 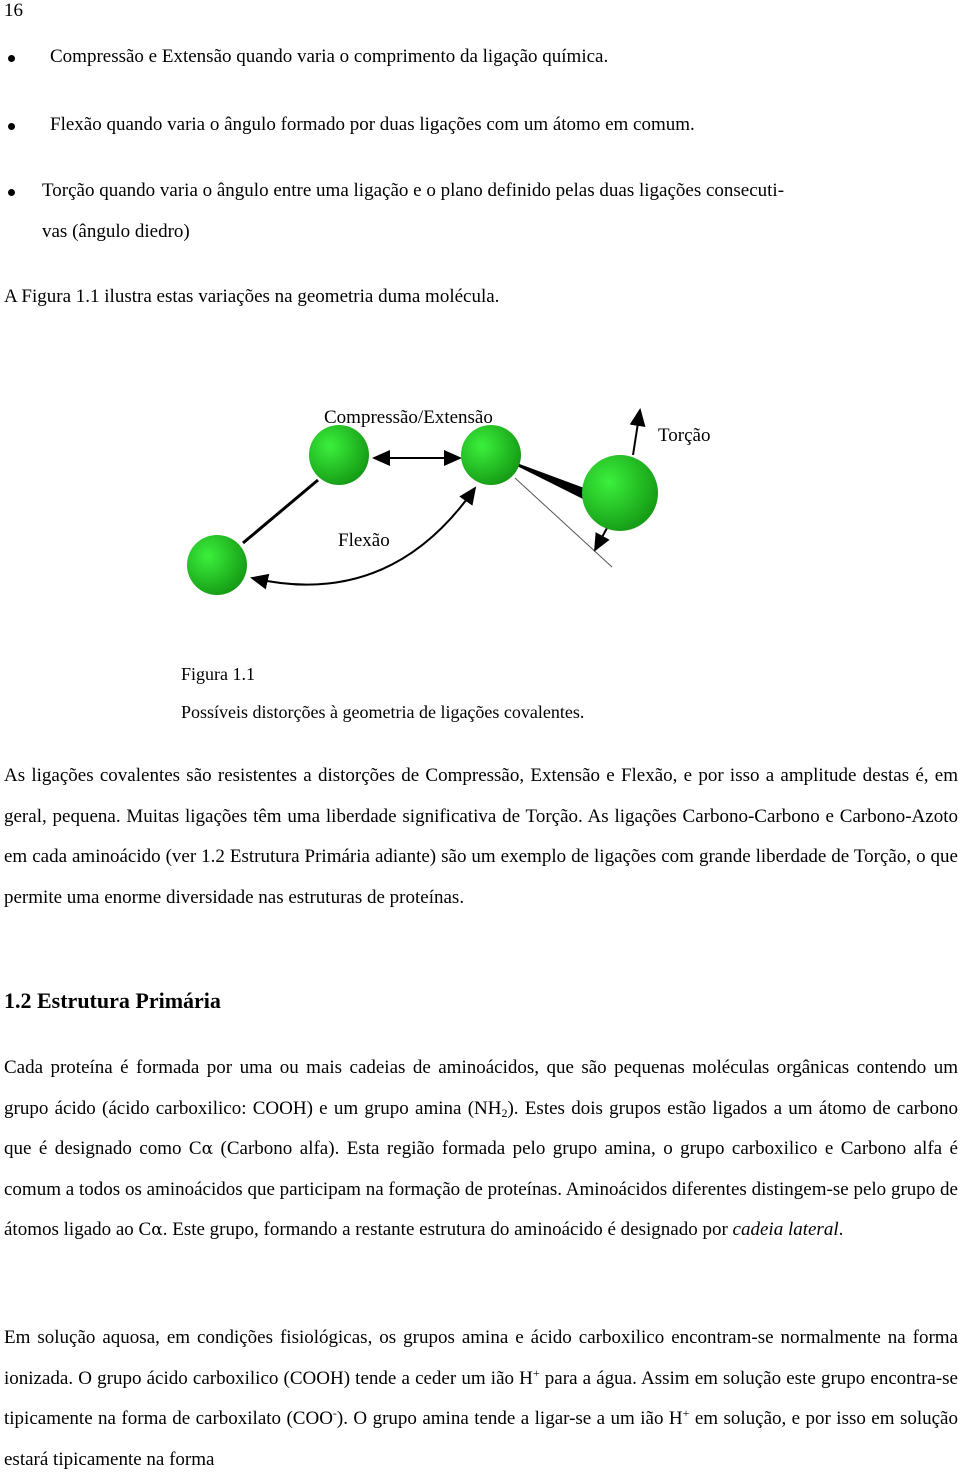 What do you see at coordinates (684, 435) in the screenshot?
I see `label-torsion: Torção` at bounding box center [684, 435].